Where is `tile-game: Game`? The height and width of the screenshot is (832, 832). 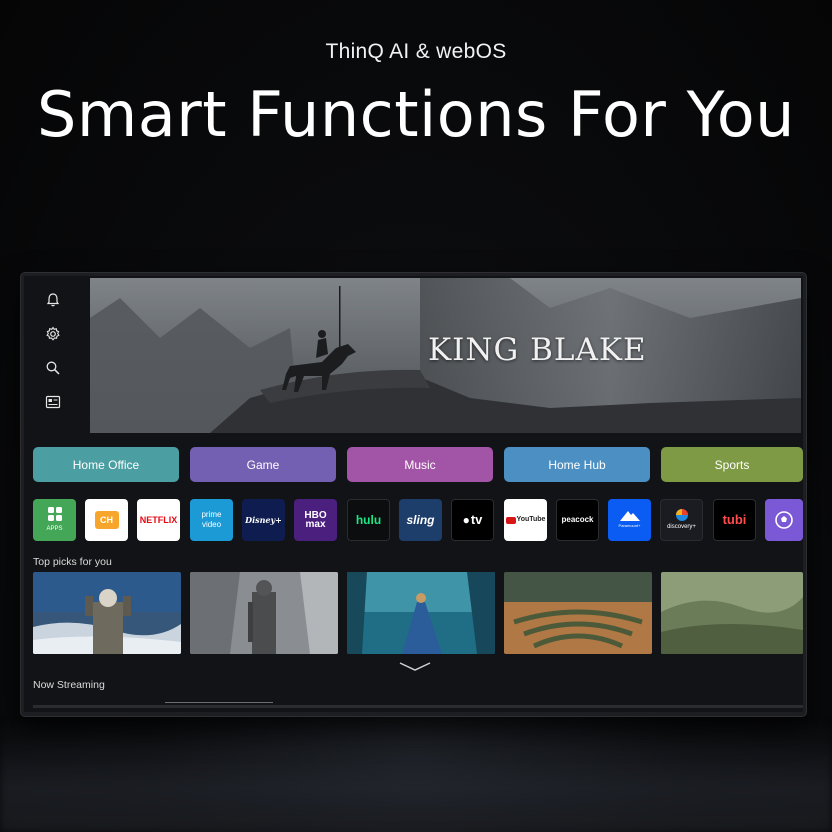
tile-game: Game is located at coordinates (263, 464).